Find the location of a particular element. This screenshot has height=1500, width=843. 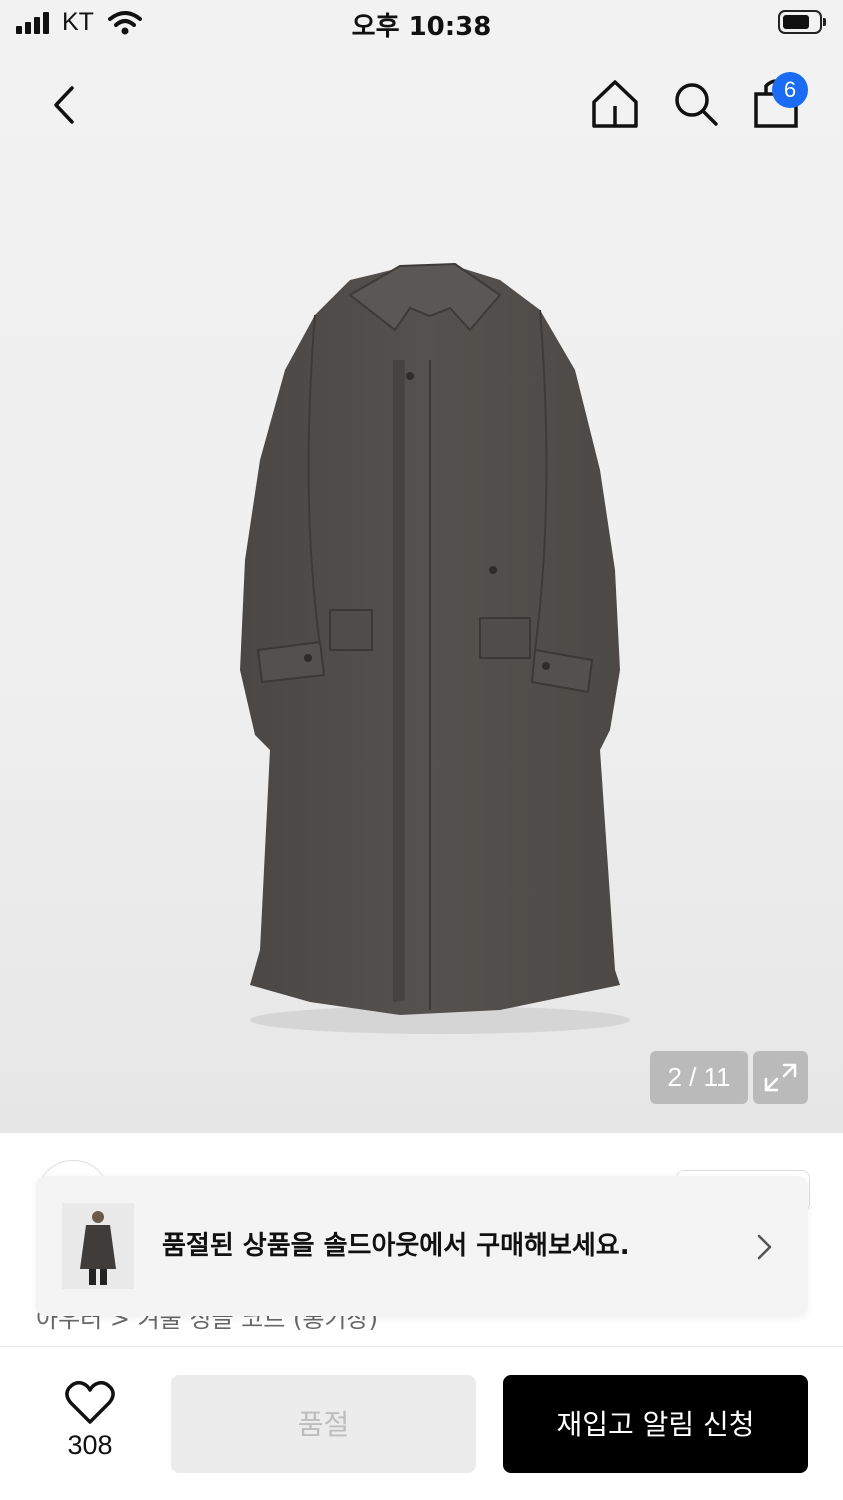

image-counter: 2 / 11 is located at coordinates (699, 1077).